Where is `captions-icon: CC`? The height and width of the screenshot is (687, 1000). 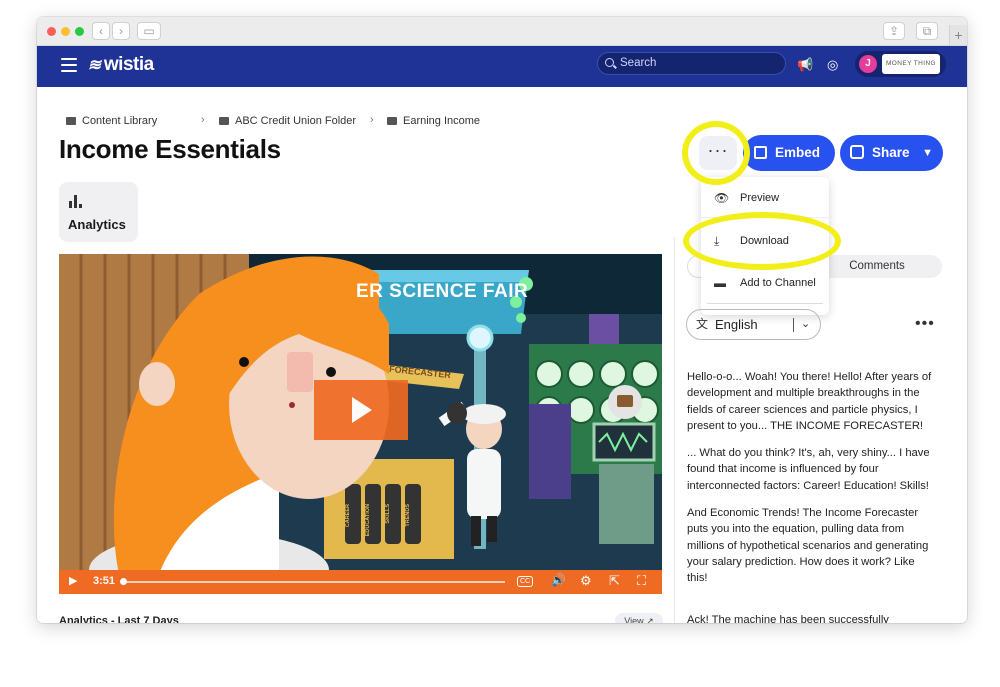 captions-icon: CC is located at coordinates (525, 581).